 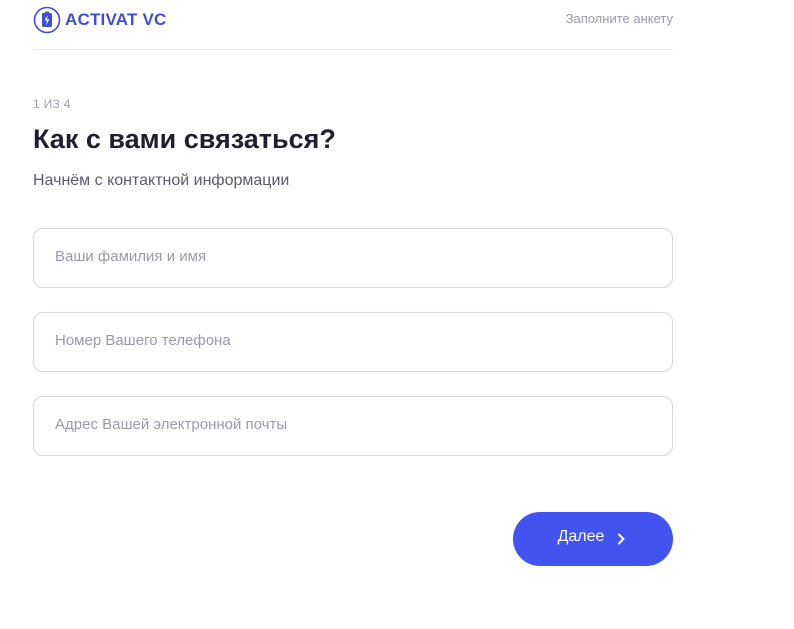 What do you see at coordinates (184, 139) in the screenshot?
I see `page-title: Как с вами связаться?` at bounding box center [184, 139].